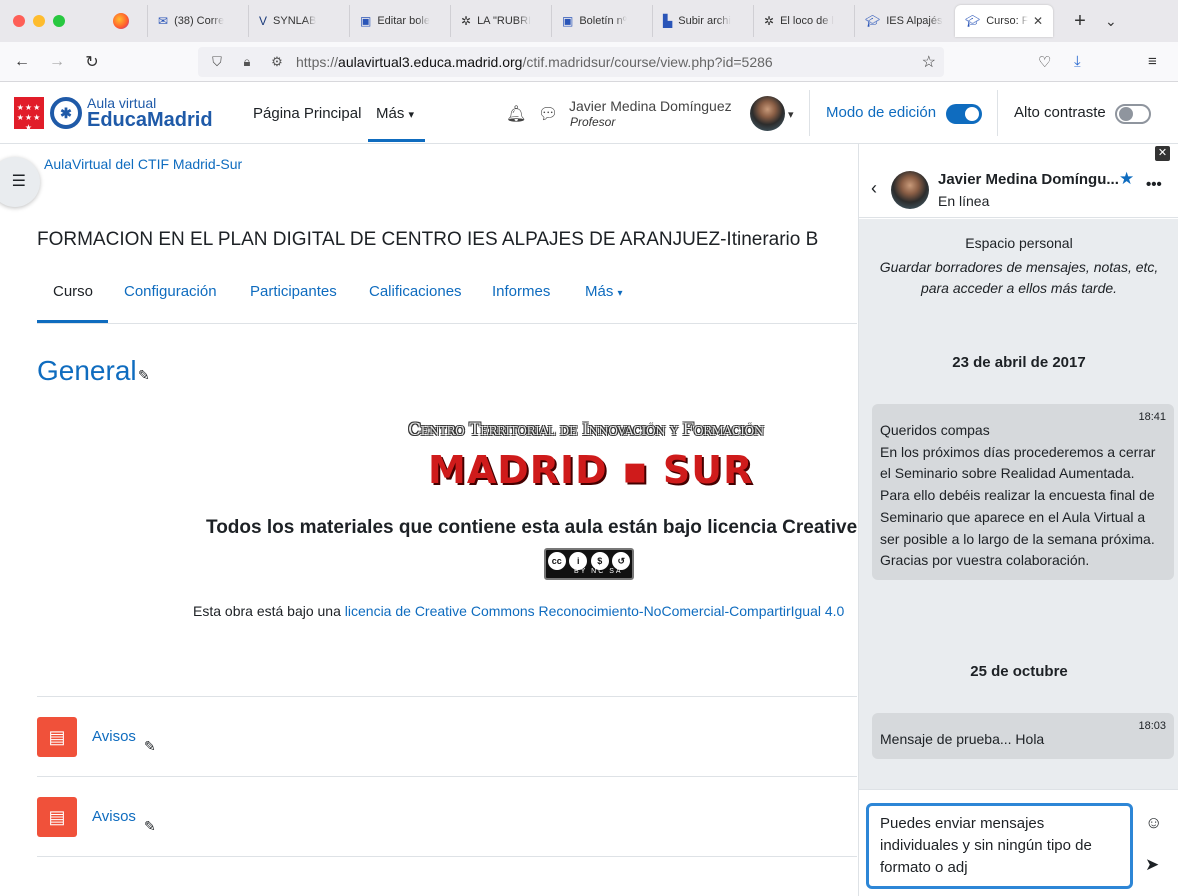  I want to click on bookmark-star-icon: ☆, so click(929, 62).